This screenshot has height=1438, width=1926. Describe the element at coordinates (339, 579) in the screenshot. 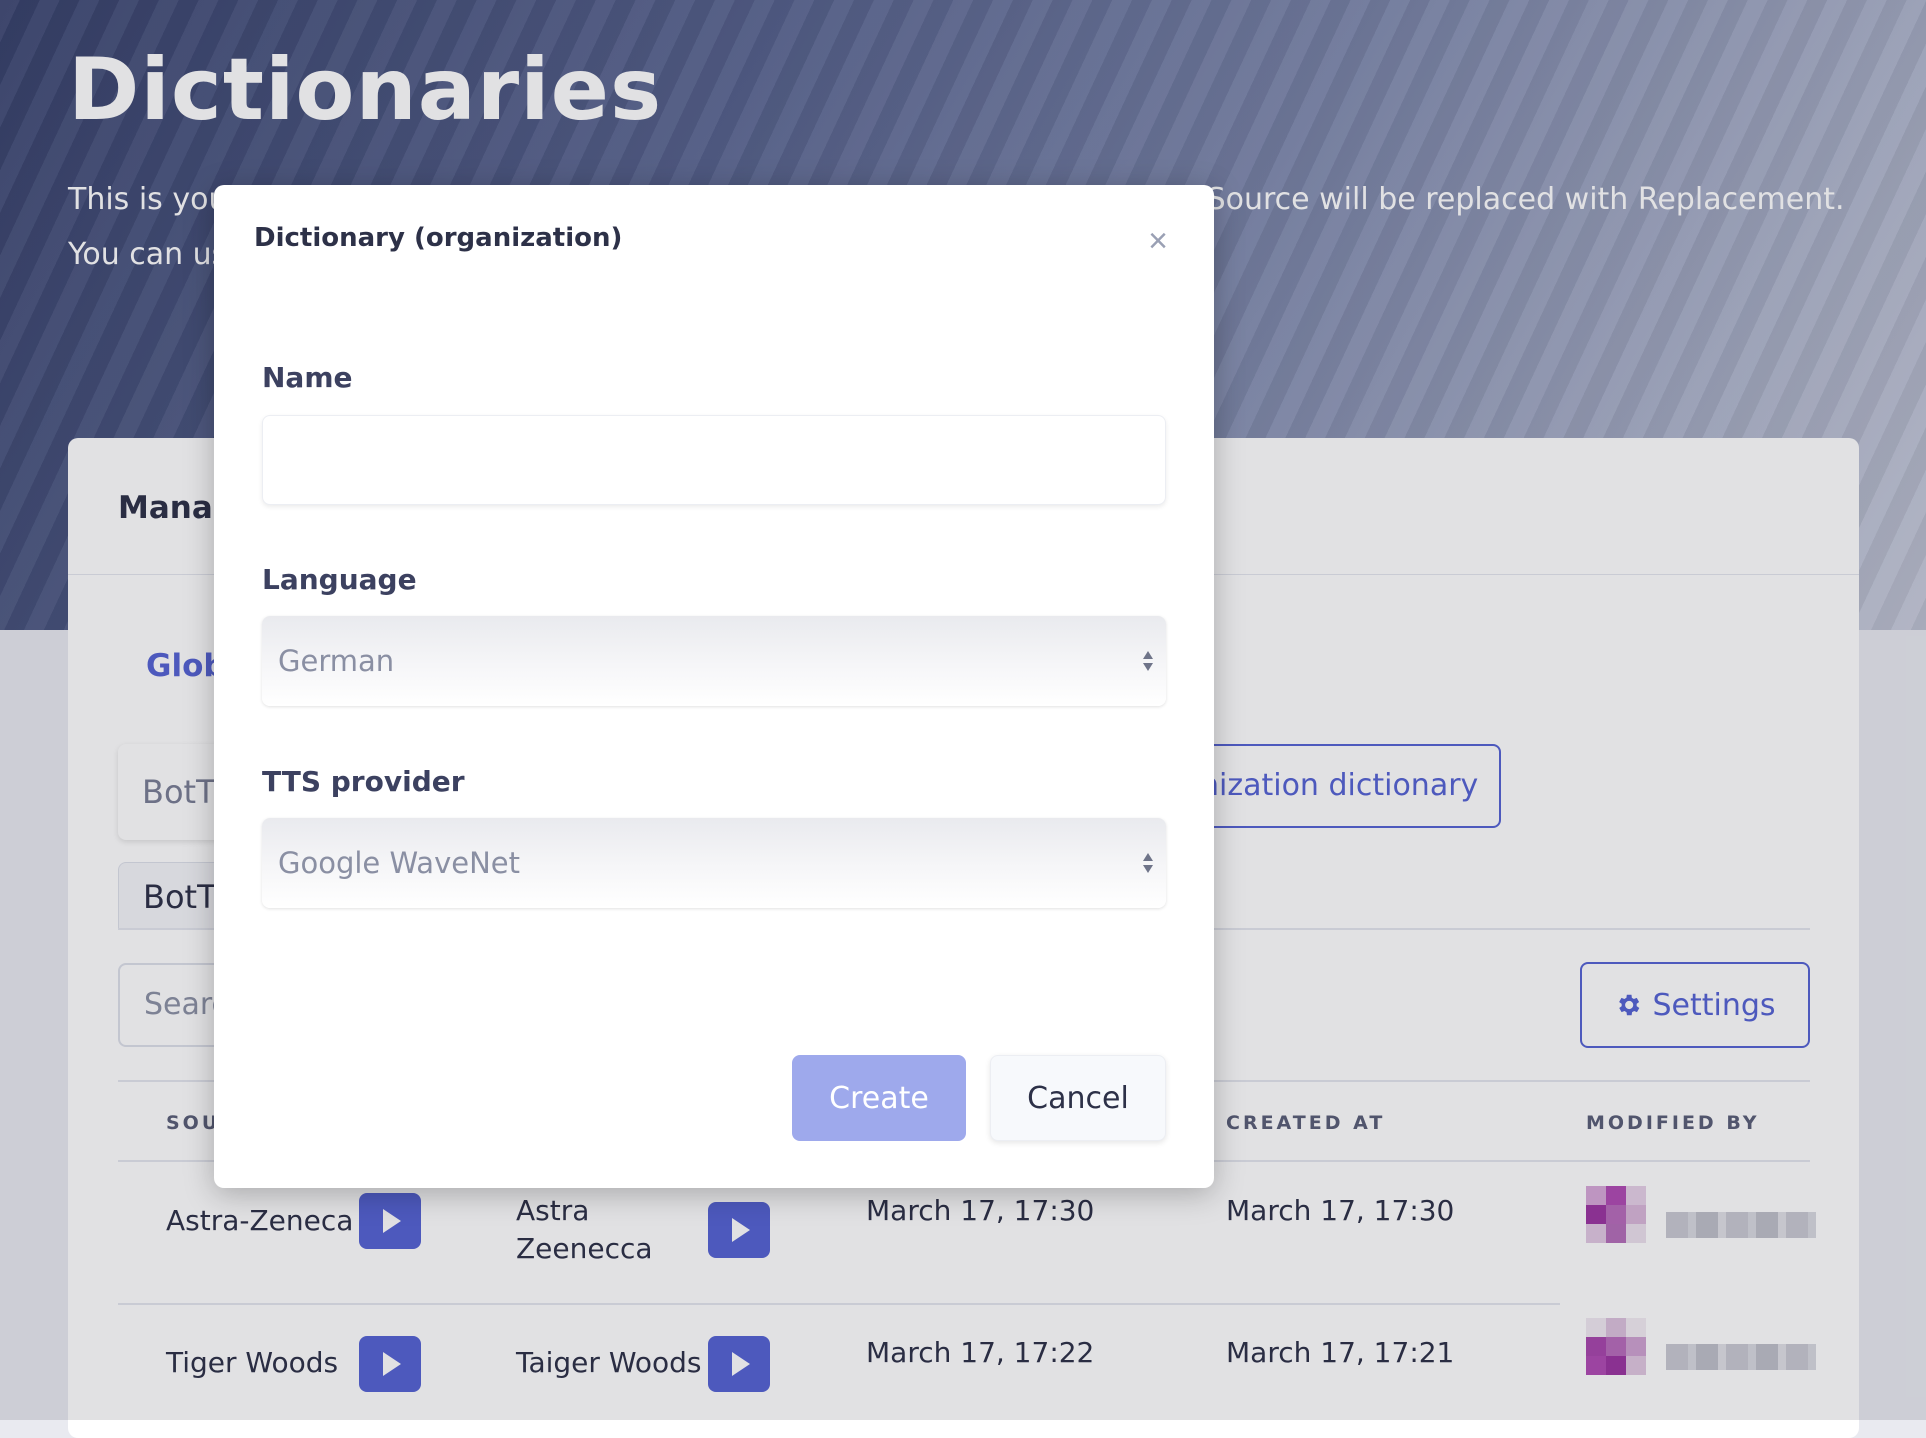

I see `language-label: Language` at that location.